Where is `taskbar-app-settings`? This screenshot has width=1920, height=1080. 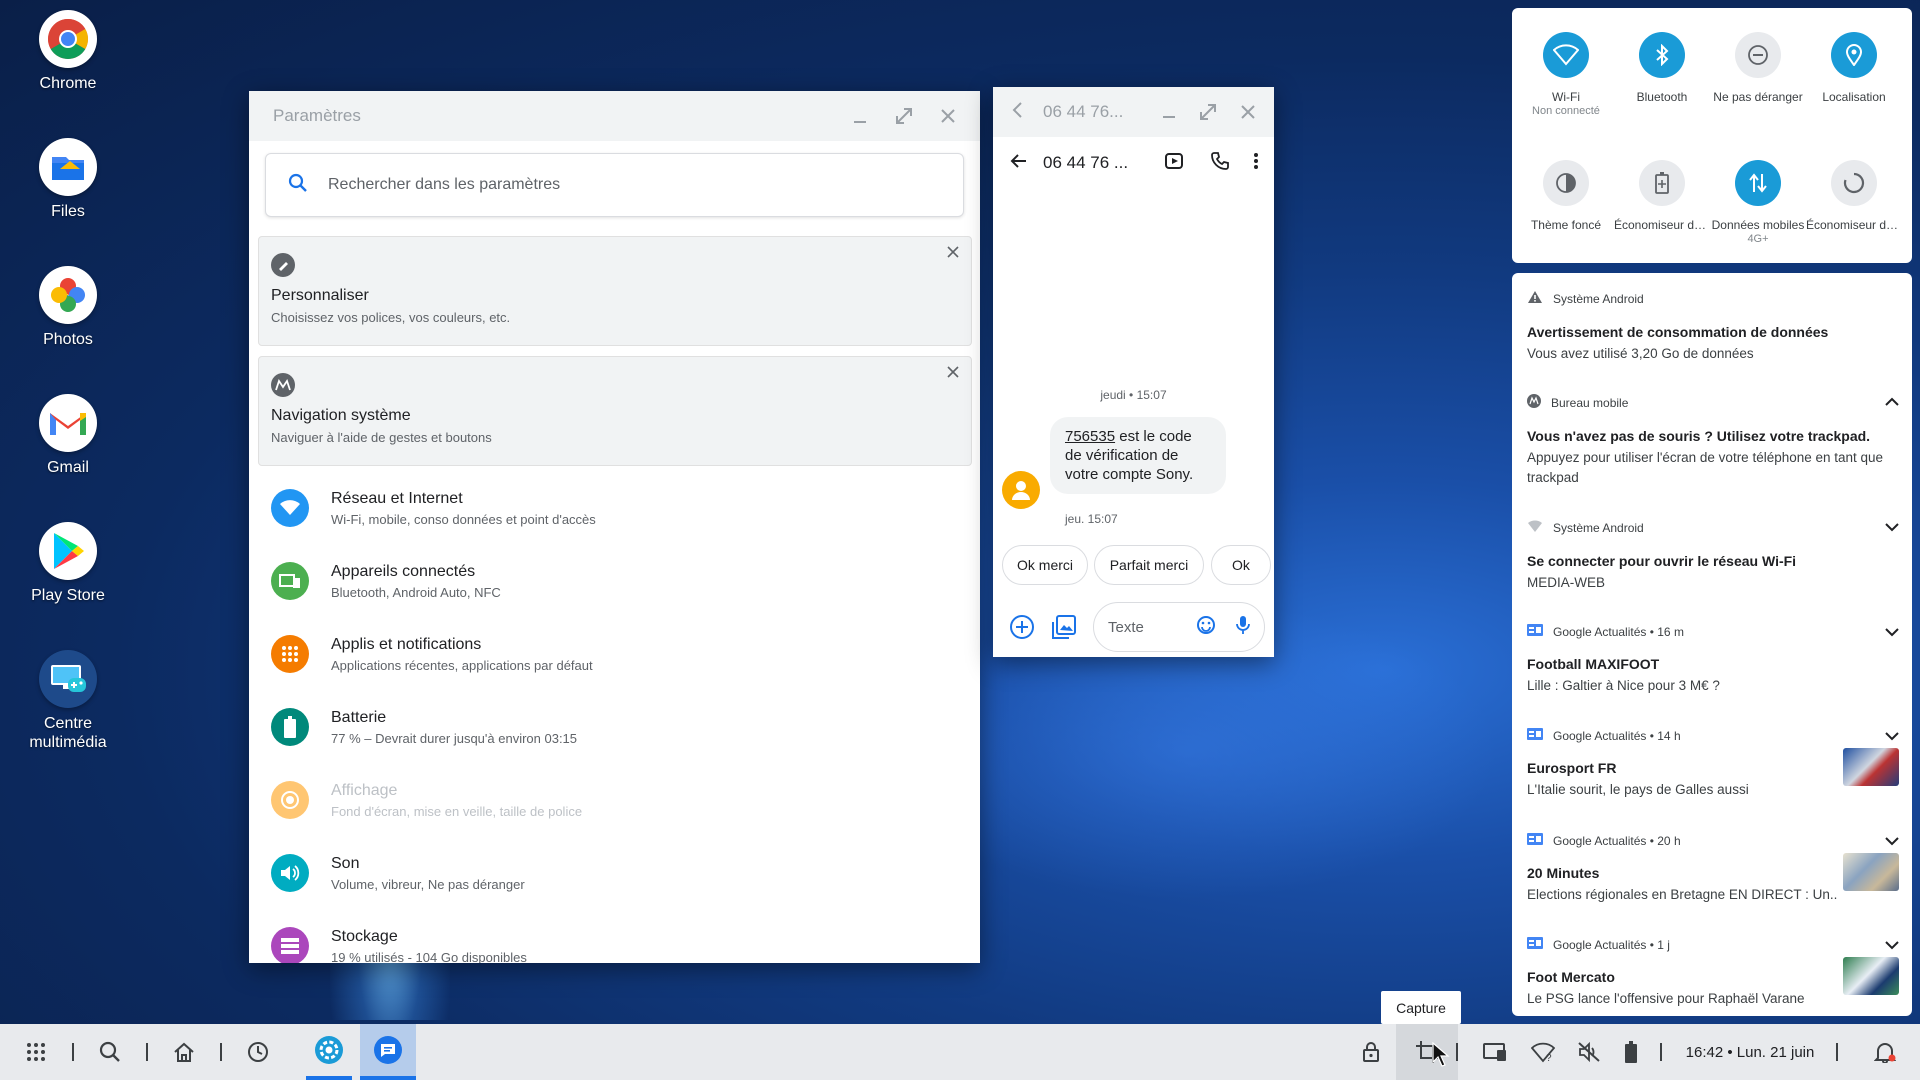
taskbar-app-settings is located at coordinates (329, 1052).